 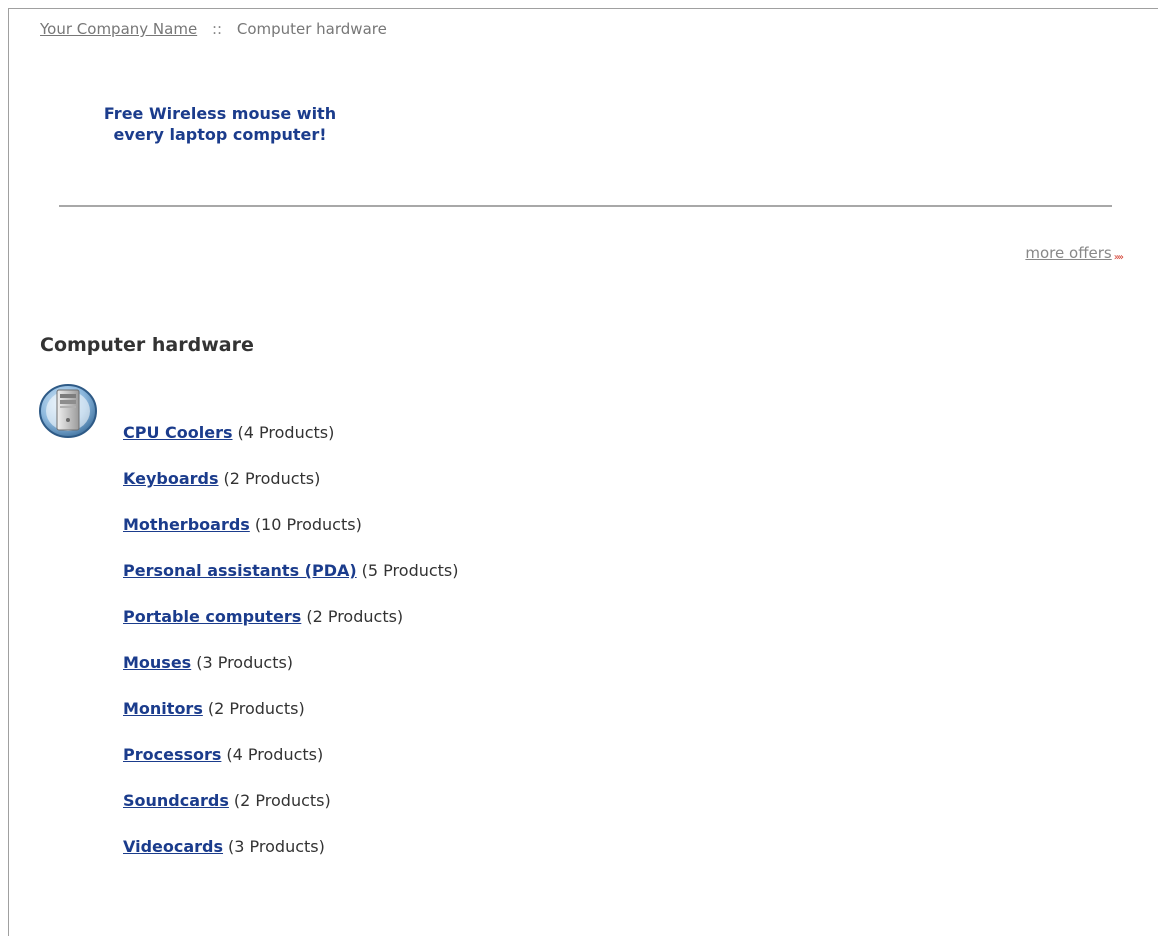 What do you see at coordinates (1118, 257) in the screenshot?
I see `double-arrow-icon: »»` at bounding box center [1118, 257].